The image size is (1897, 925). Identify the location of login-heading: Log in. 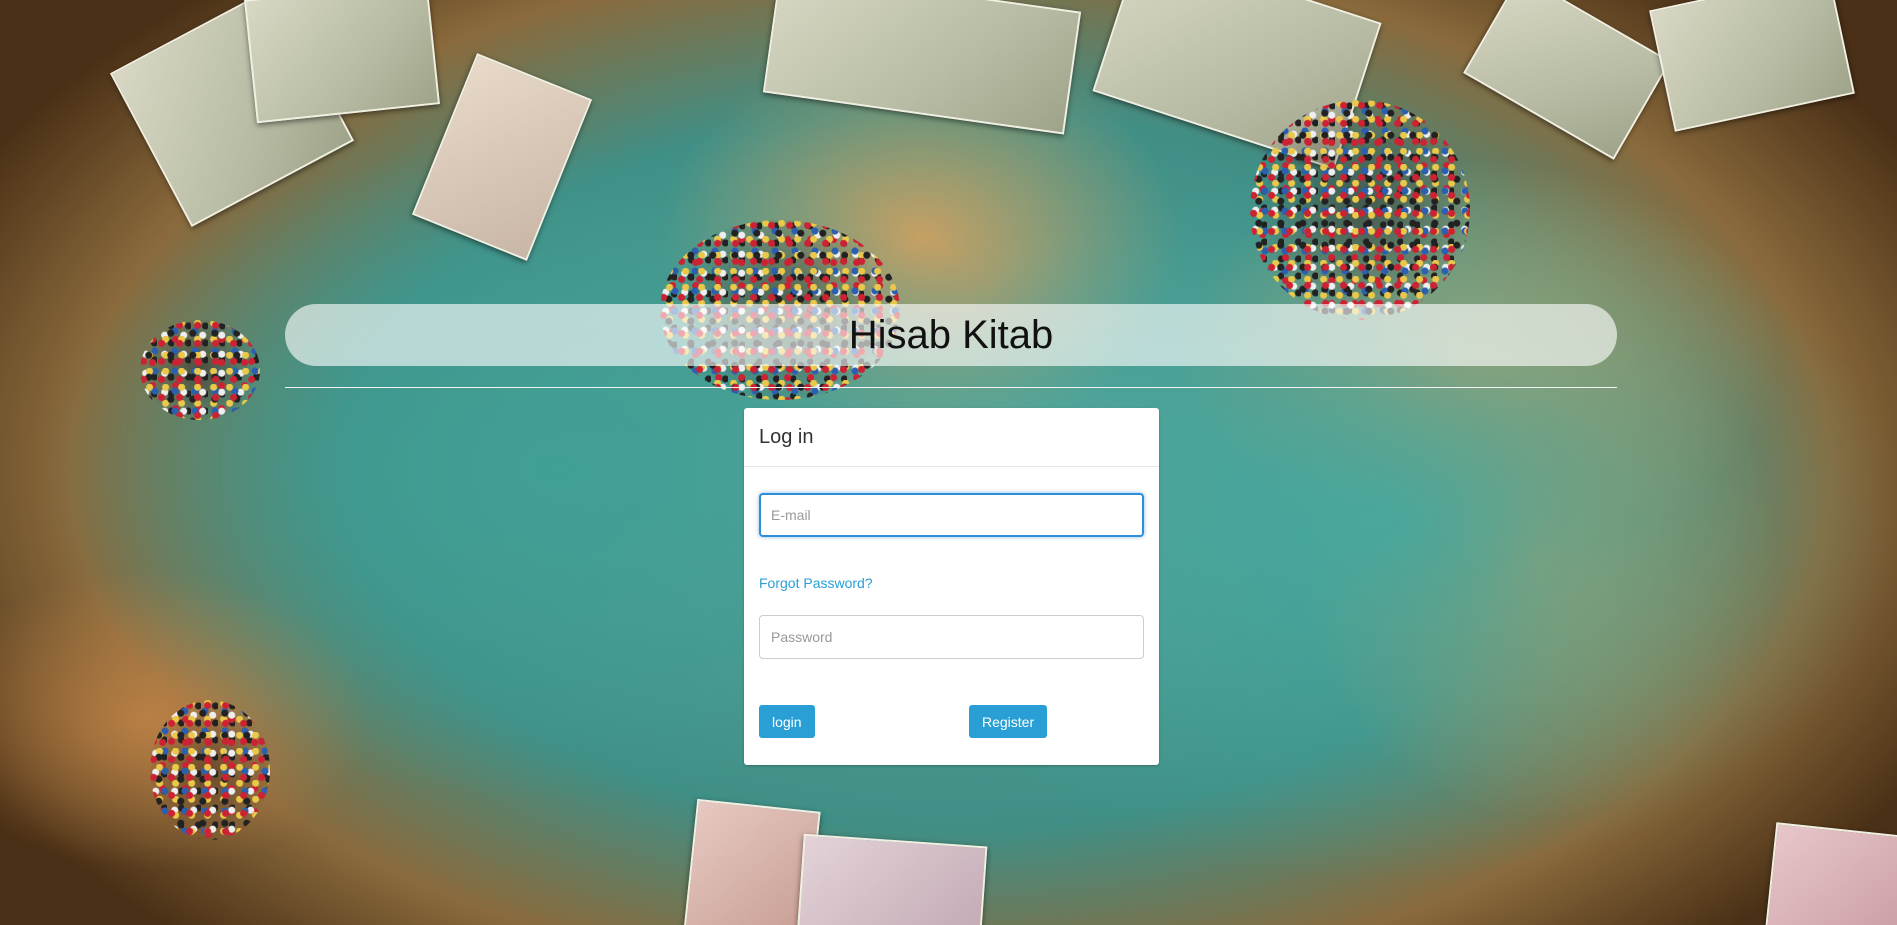
(786, 436).